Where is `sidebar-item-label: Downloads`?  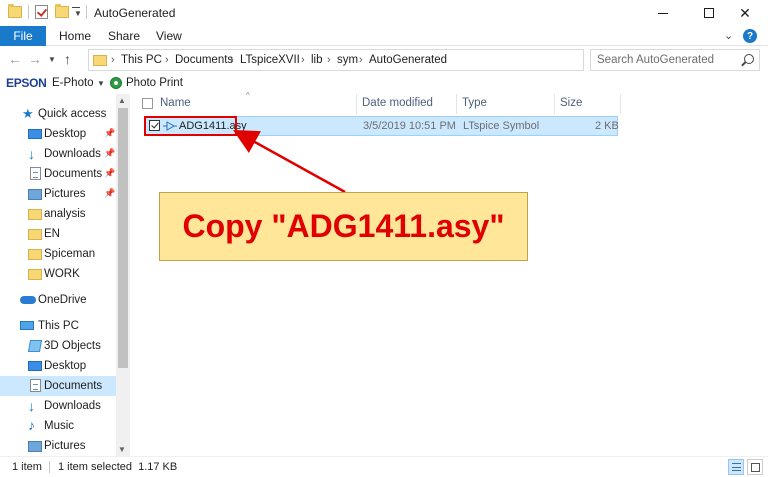
sidebar-item-label: Downloads is located at coordinates (72, 154).